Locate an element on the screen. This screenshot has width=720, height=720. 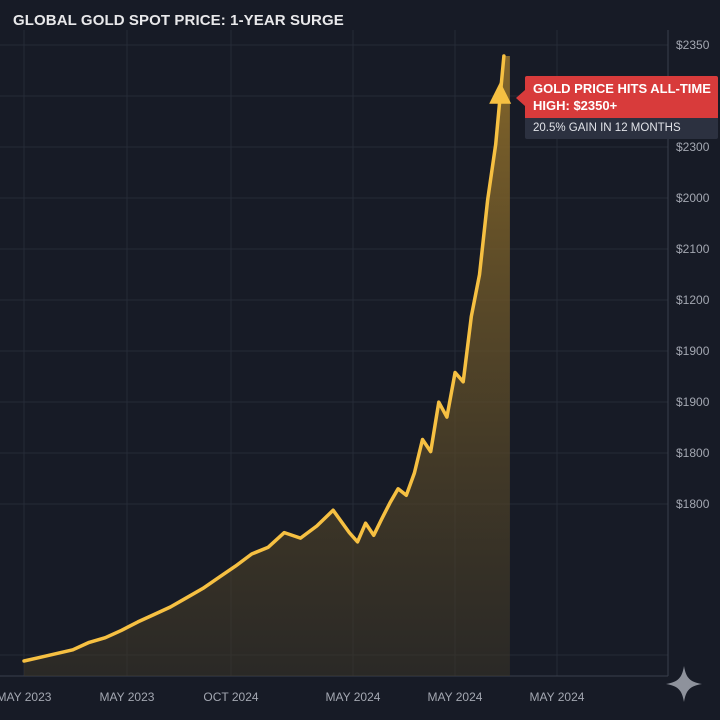
sparkle-icon is located at coordinates (684, 684).